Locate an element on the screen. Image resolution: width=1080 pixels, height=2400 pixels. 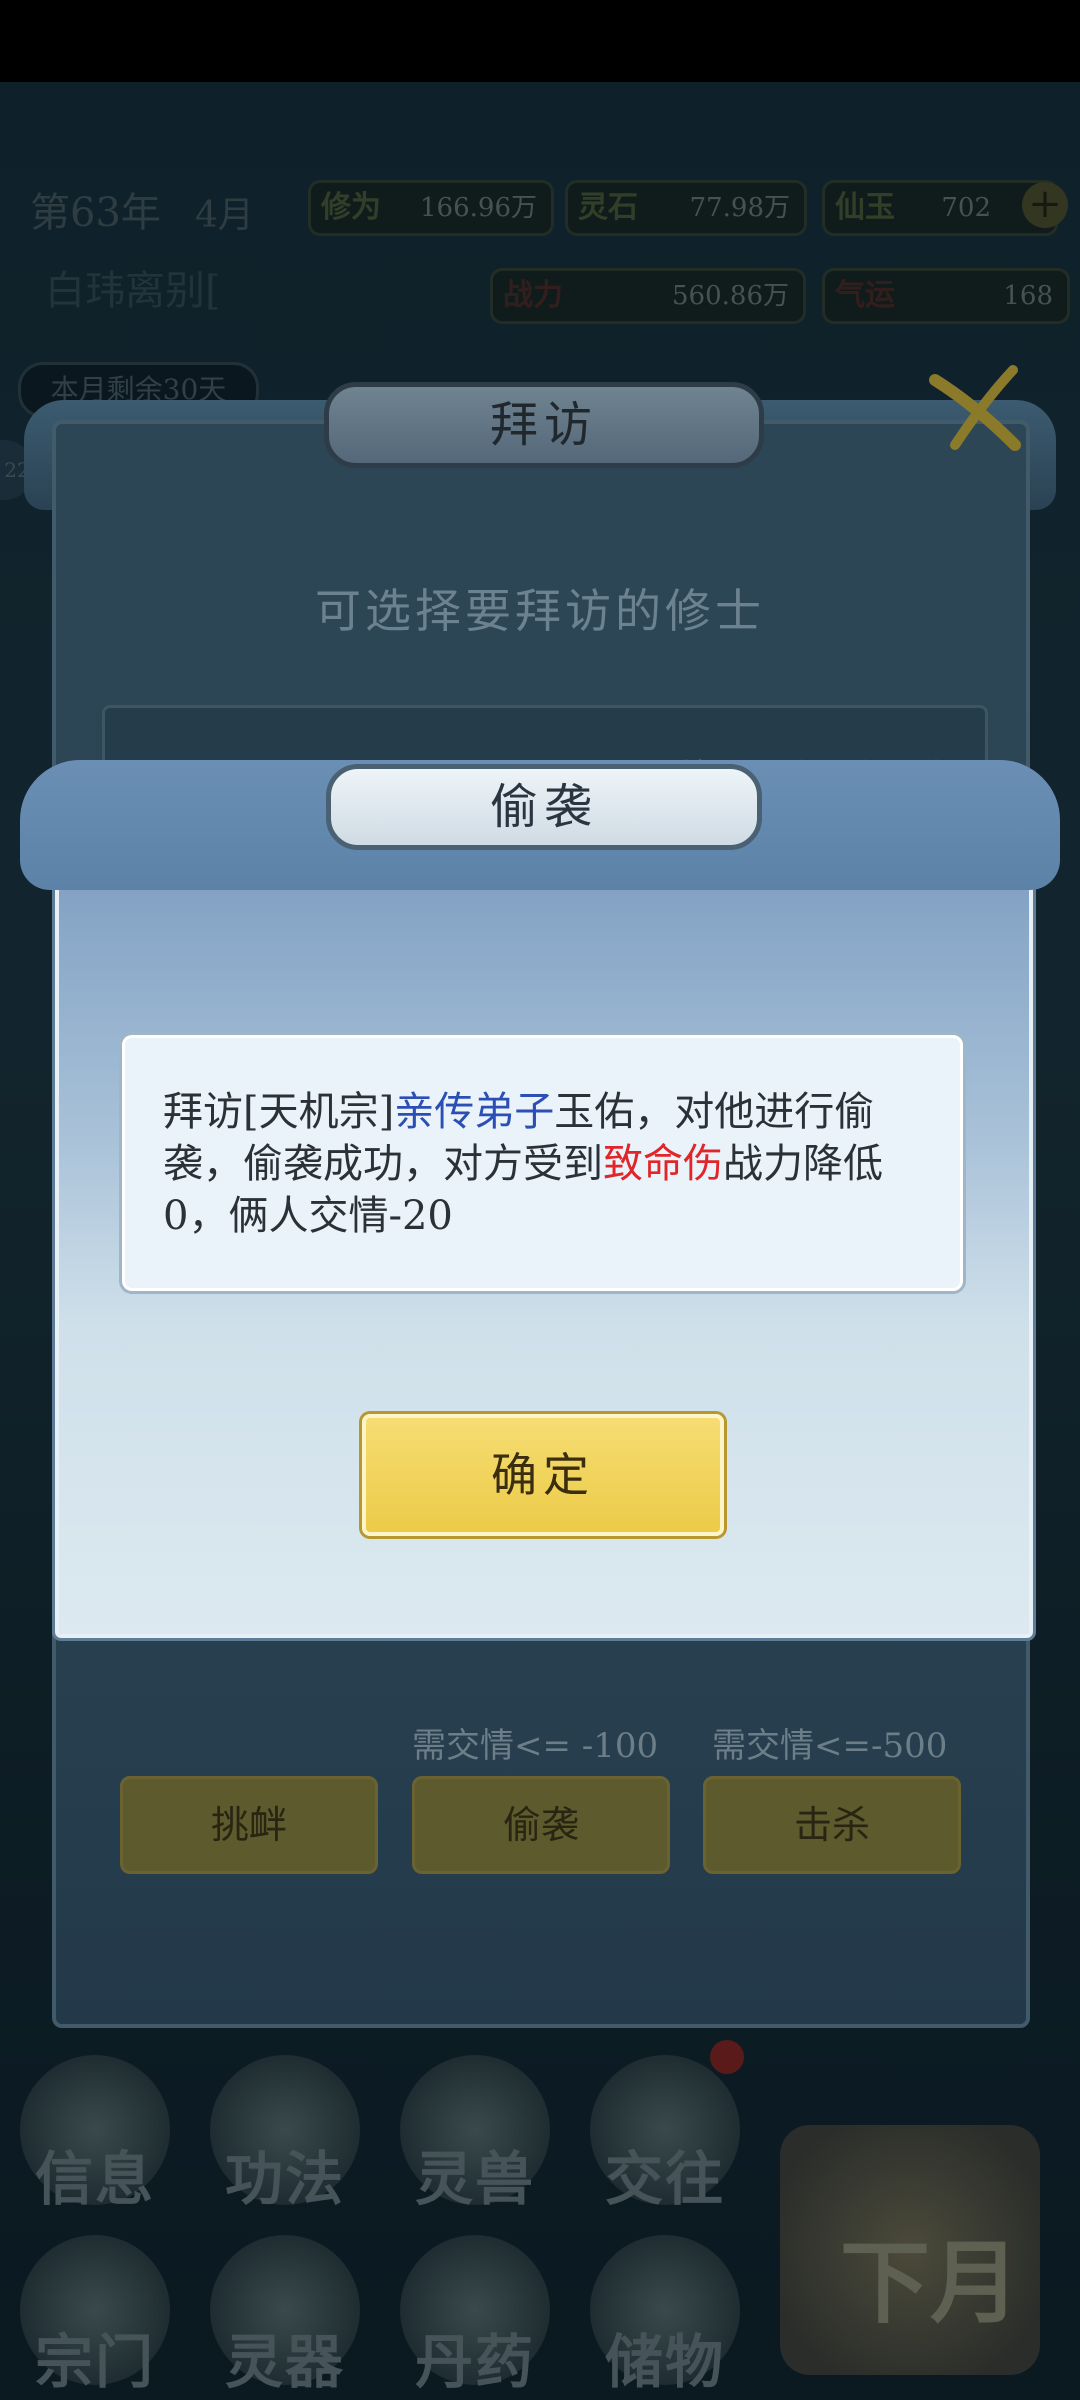
provoke-button: 挑衅 is located at coordinates (249, 1825).